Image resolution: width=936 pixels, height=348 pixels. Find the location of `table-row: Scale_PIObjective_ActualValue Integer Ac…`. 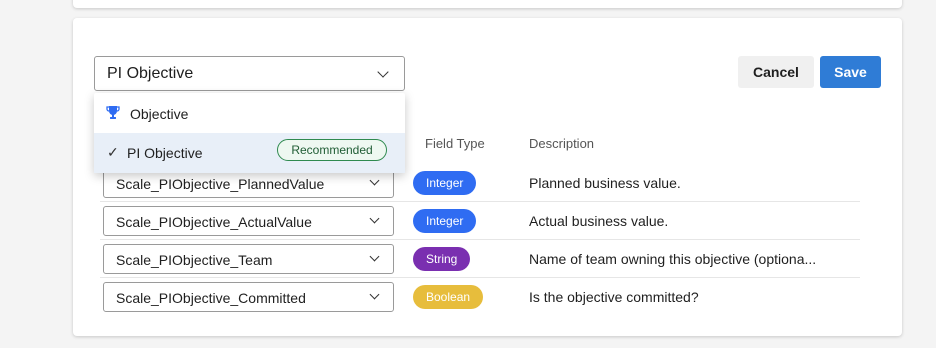

table-row: Scale_PIObjective_ActualValue Integer Ac… is located at coordinates (480, 221).